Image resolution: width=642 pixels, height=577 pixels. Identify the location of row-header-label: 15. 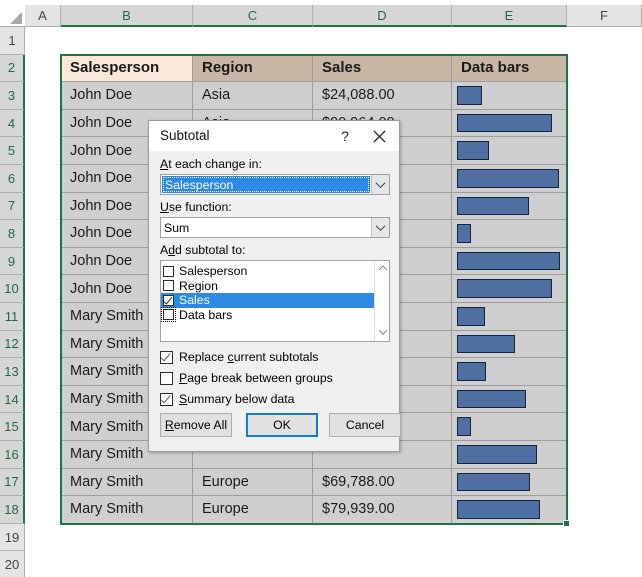
(11, 427).